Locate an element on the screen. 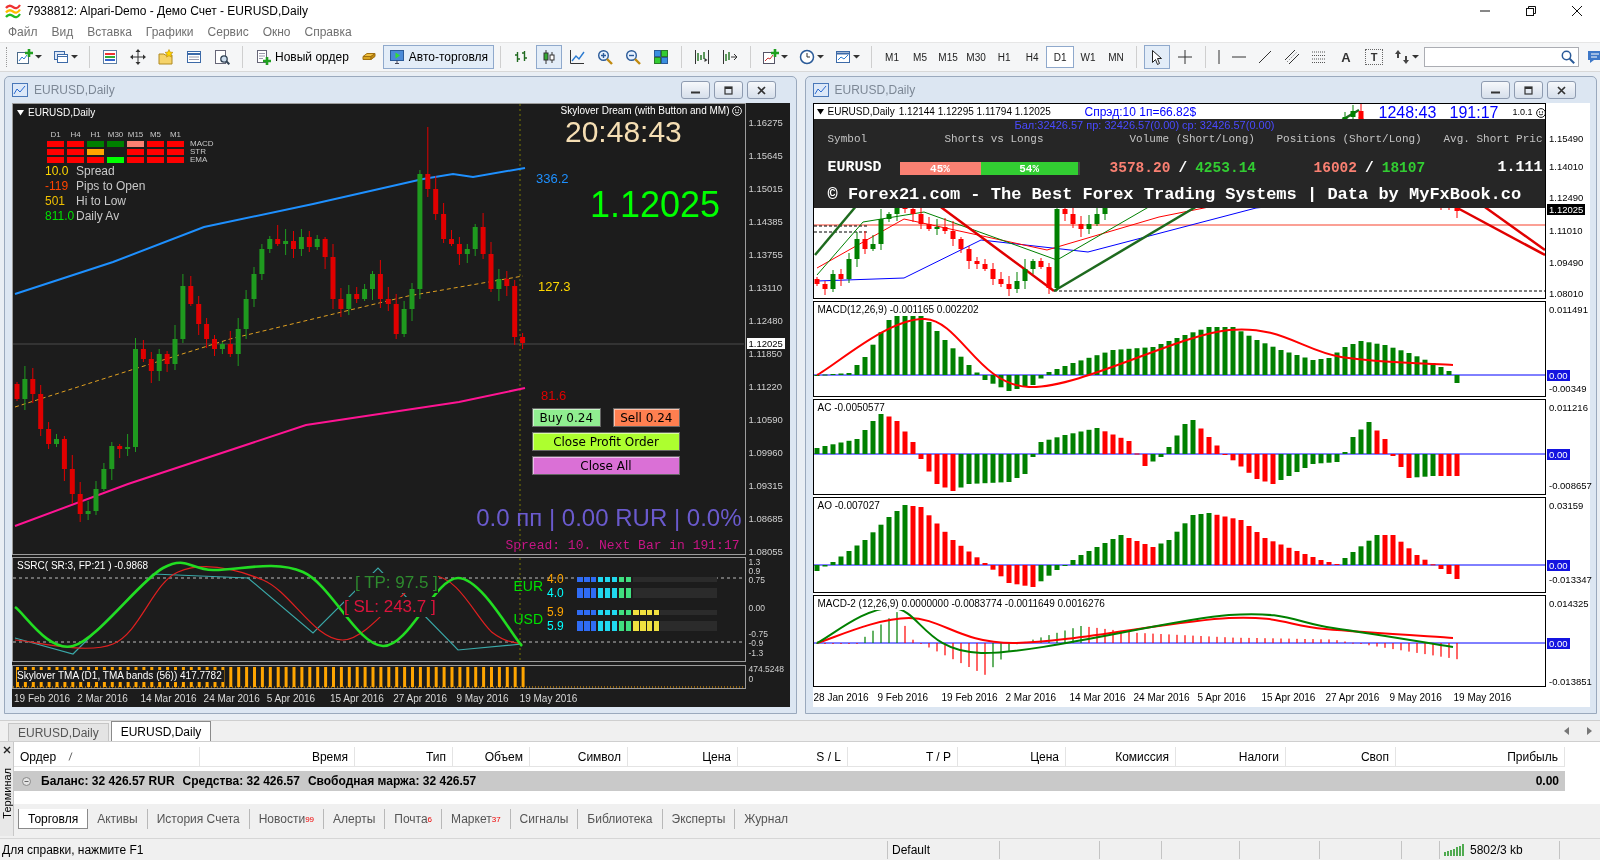 The height and width of the screenshot is (860, 1600). profile-name: Default is located at coordinates (911, 849).